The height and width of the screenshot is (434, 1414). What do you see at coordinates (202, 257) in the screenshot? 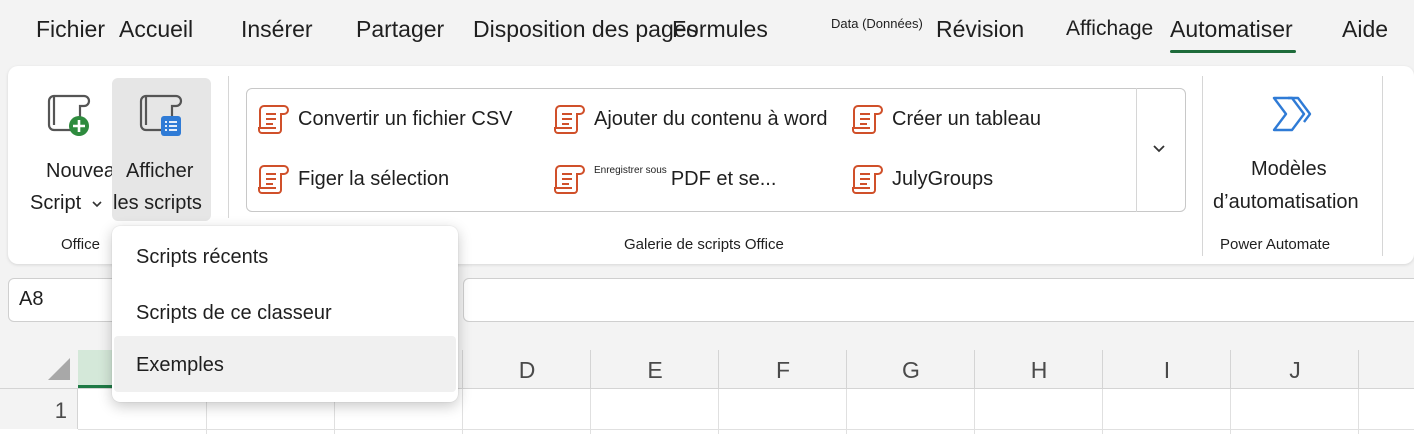
I see `menu-item-label: Scripts récents` at bounding box center [202, 257].